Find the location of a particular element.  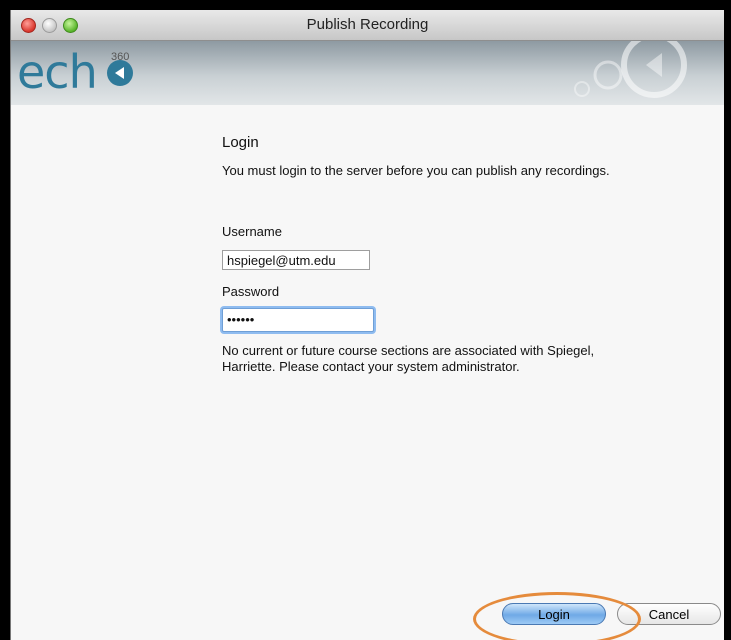

banner-decoration-icon is located at coordinates (630, 69).